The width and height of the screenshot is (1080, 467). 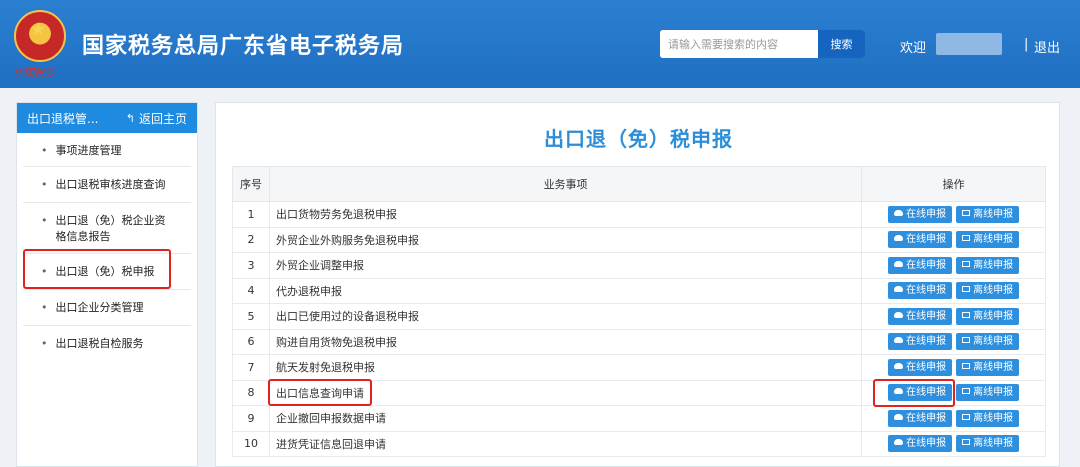 I want to click on row-number: 8, so click(x=251, y=392).